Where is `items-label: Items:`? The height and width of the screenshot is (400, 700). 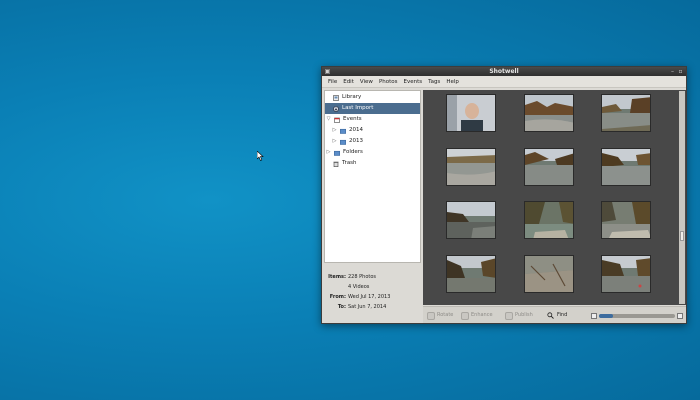 items-label: Items: is located at coordinates (337, 277).